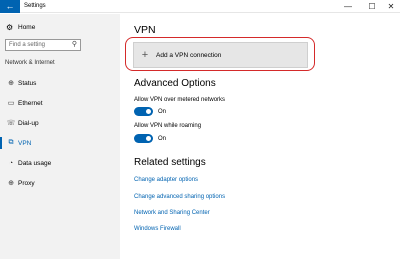 The width and height of the screenshot is (400, 259). I want to click on metered-toggle, so click(143, 111).